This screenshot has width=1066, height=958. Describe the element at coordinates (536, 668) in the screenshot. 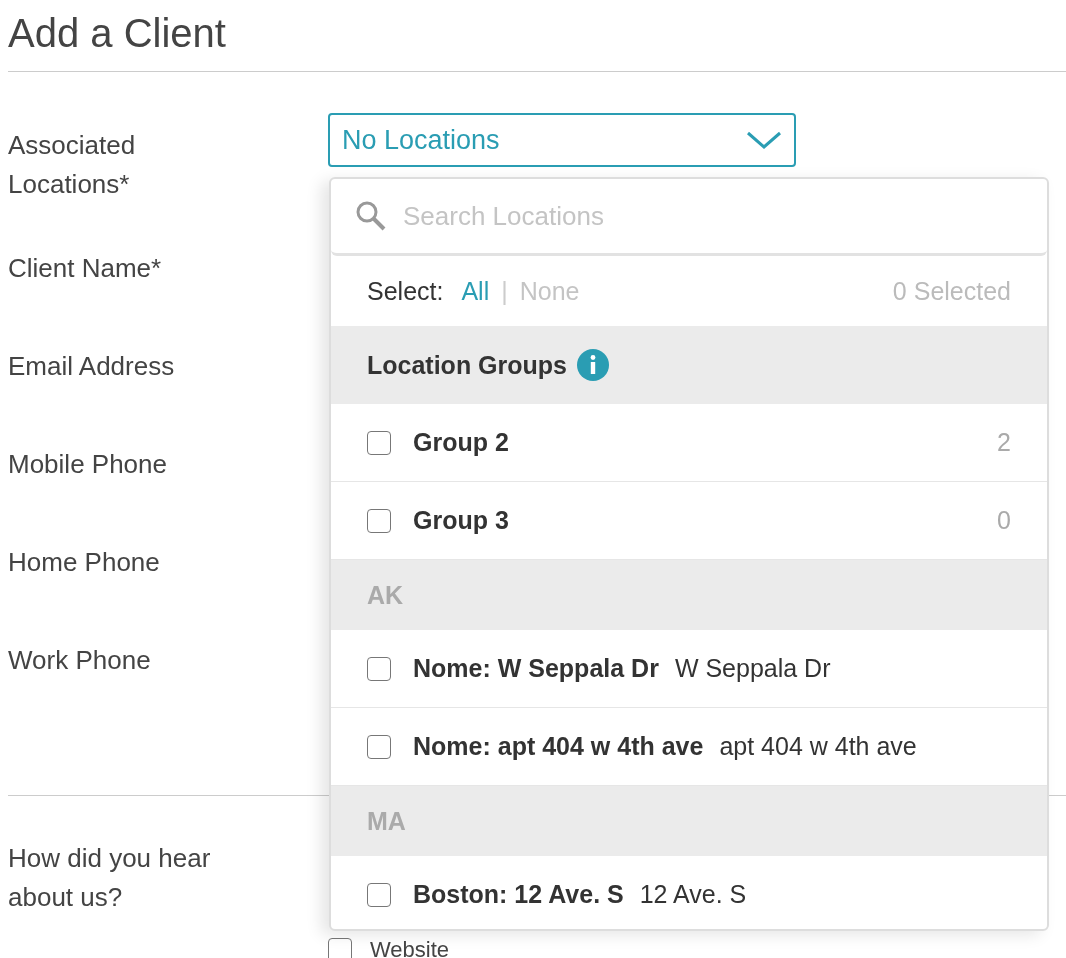

I see `option-name: Nome: W Seppala Dr` at that location.